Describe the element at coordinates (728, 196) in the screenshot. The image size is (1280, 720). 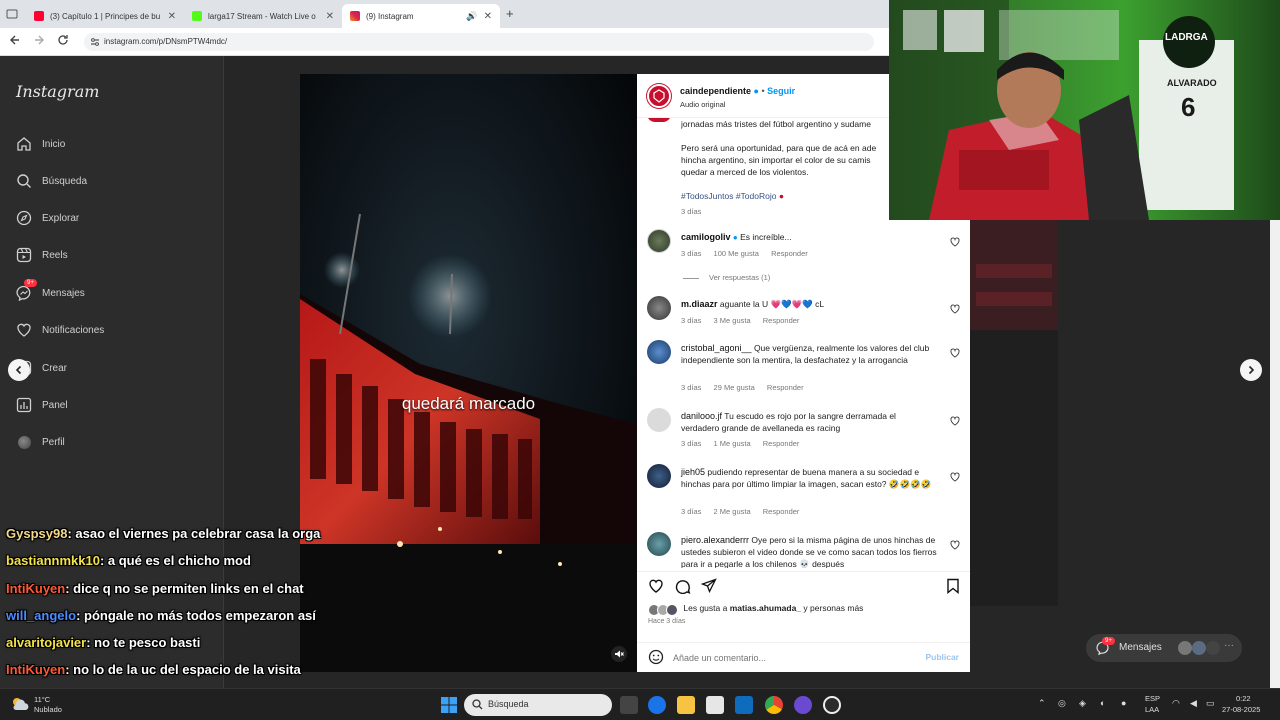
I see `hashtags-text: #TodosJuntos #TodoRojo` at that location.